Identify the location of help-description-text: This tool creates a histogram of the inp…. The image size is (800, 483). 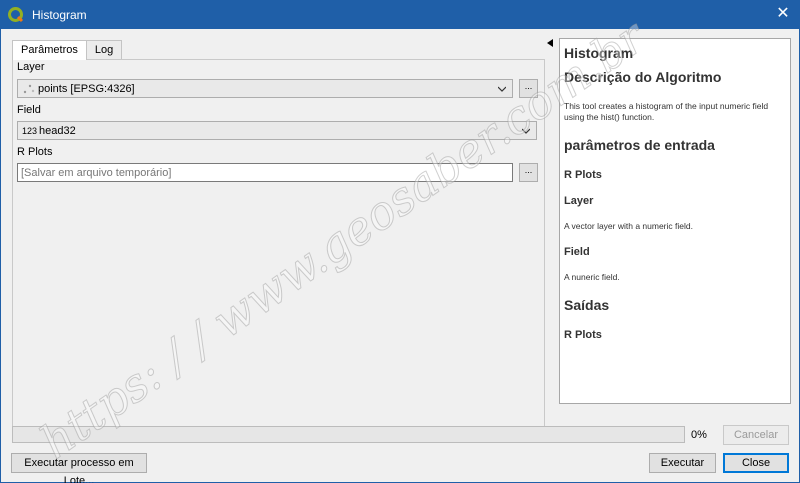
(666, 111).